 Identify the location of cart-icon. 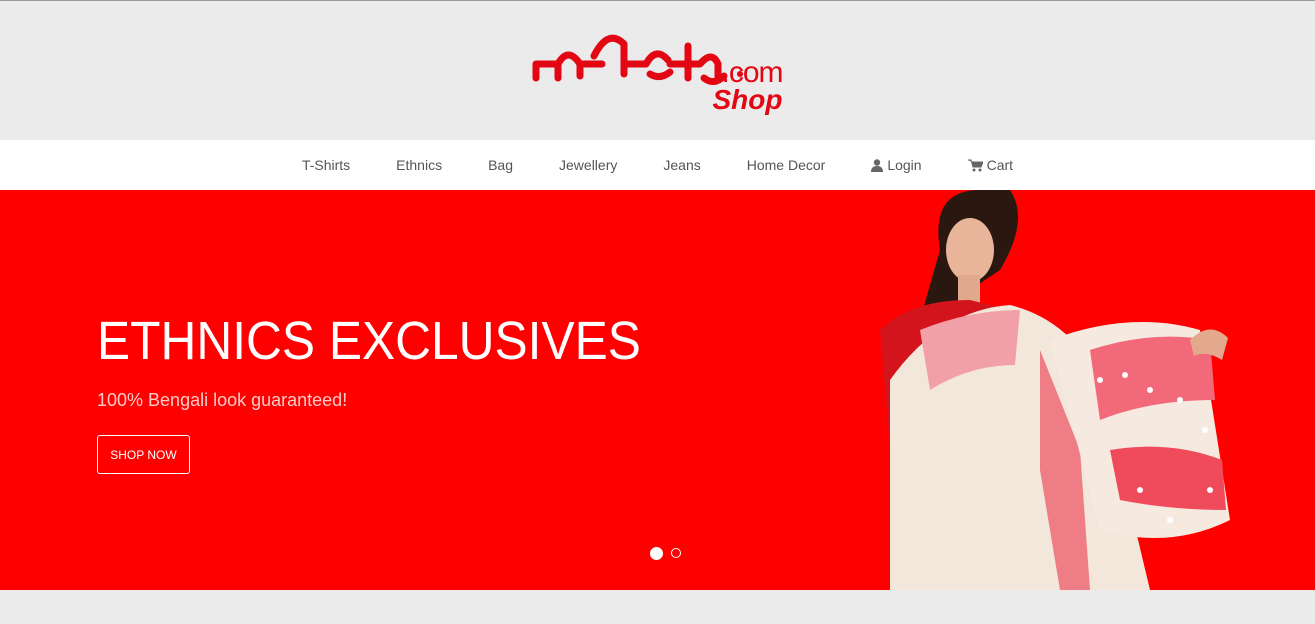
(975, 165).